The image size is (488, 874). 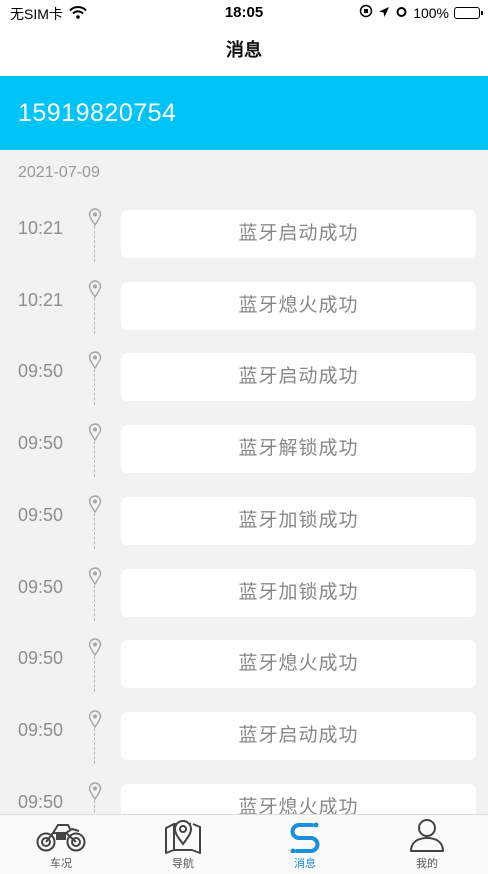 What do you see at coordinates (244, 113) in the screenshot?
I see `account-phone-banner: 15919820754` at bounding box center [244, 113].